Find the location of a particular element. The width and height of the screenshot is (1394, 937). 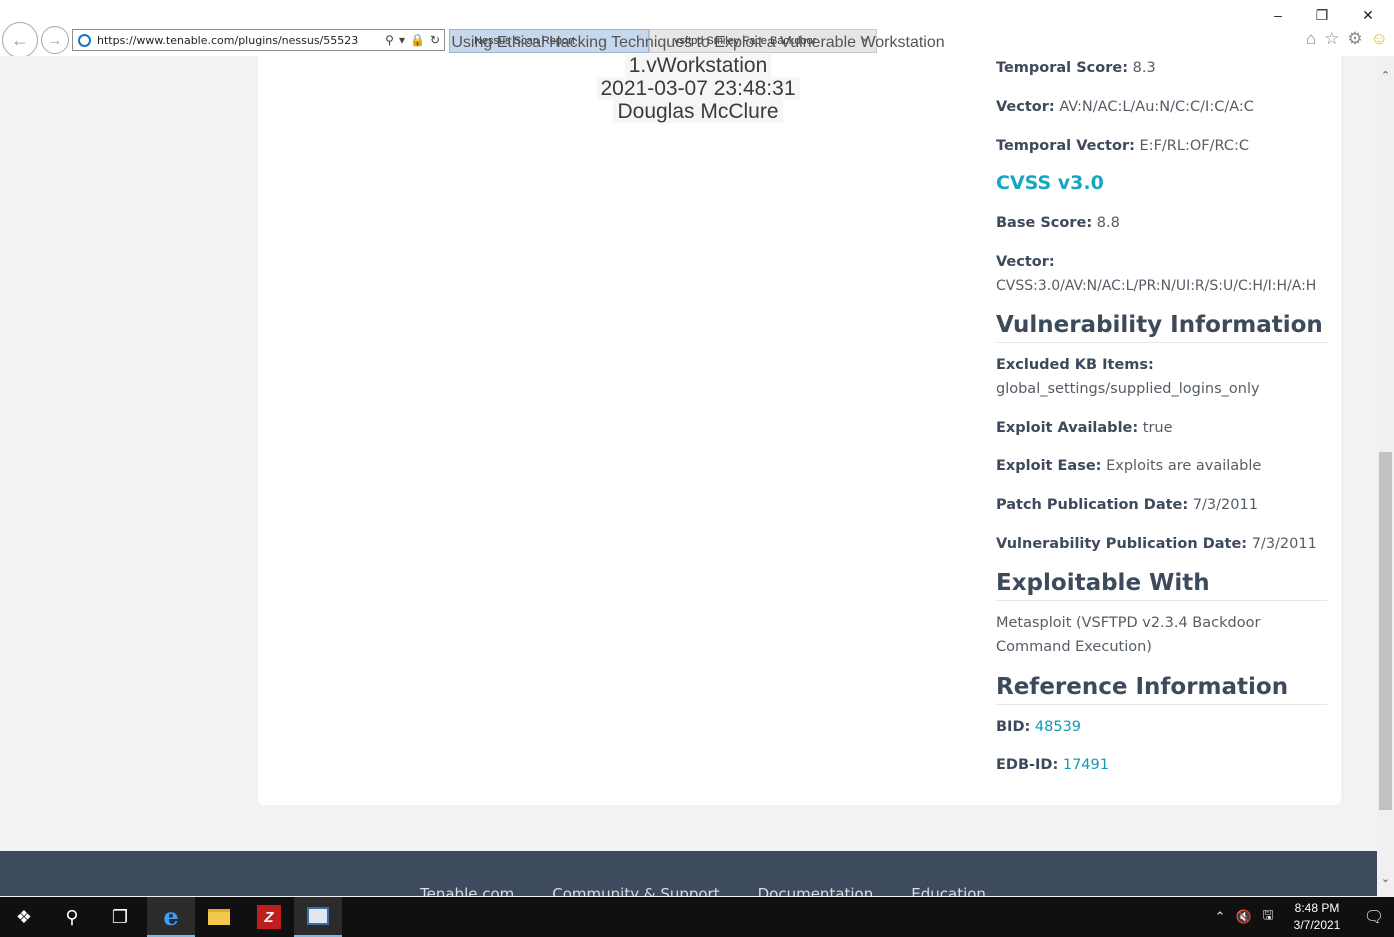

favorites-star-icon: ☆ is located at coordinates (1331, 39).